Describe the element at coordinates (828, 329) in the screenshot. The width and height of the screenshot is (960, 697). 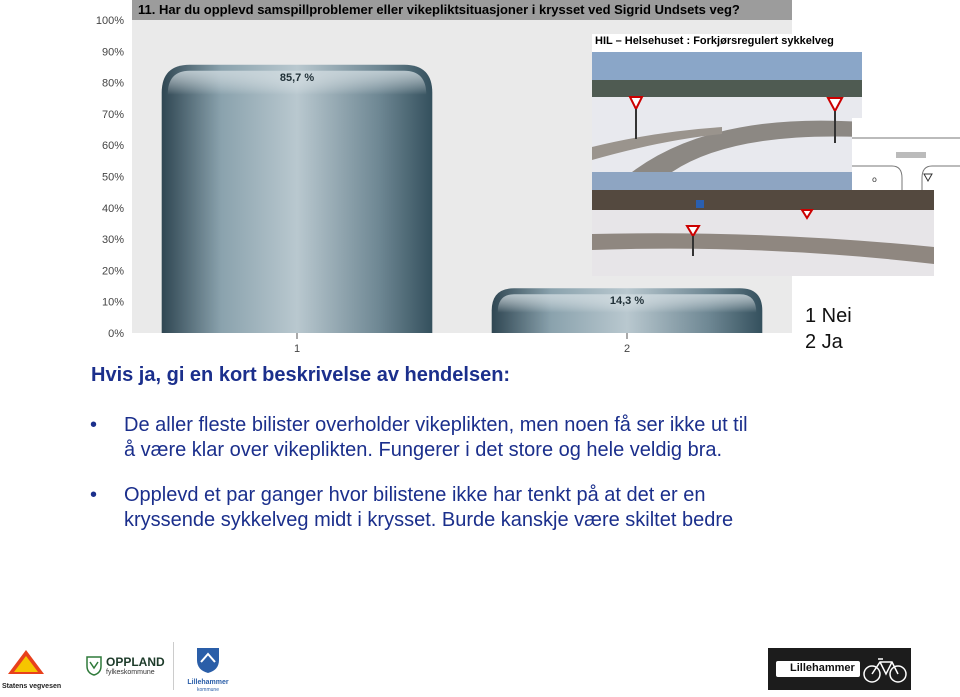
I see `legend: 1 Nei 2 Ja` at that location.